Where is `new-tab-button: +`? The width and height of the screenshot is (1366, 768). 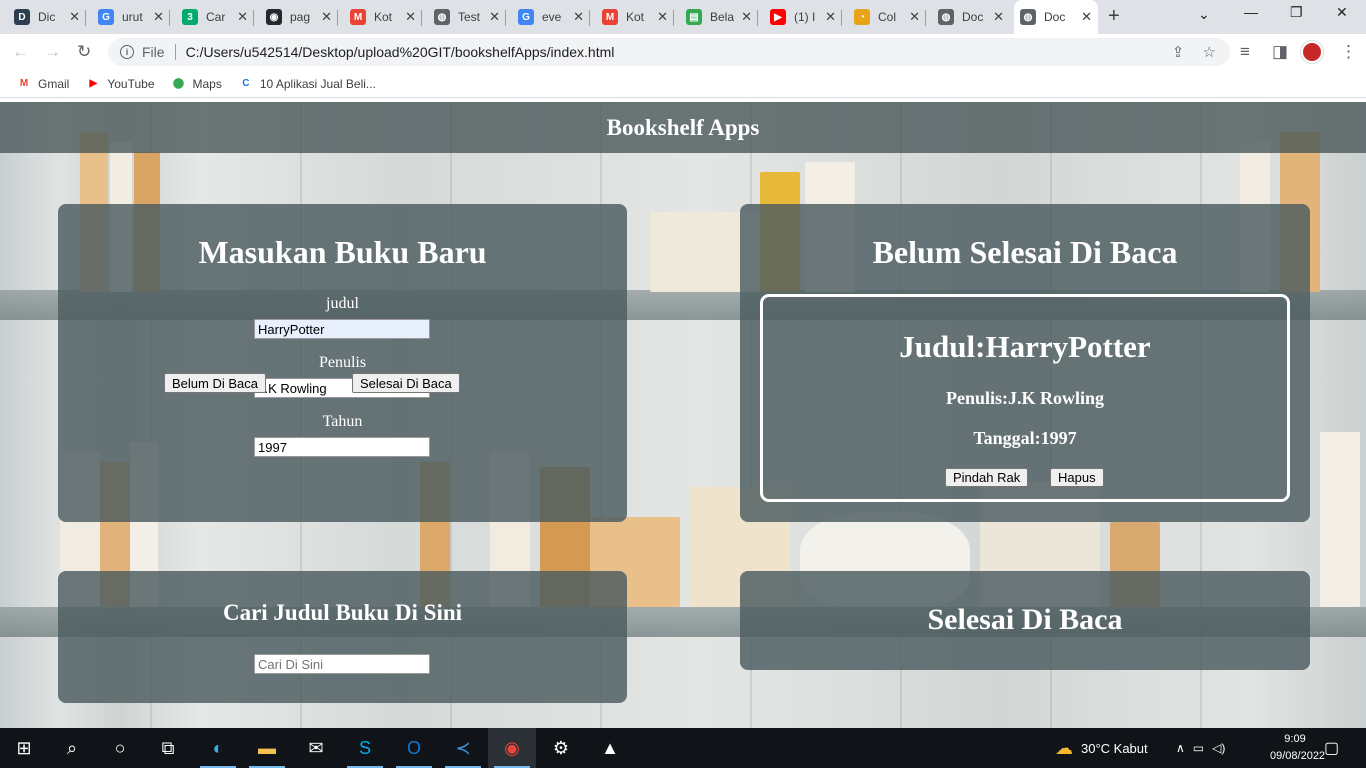 new-tab-button: + is located at coordinates (1114, 16).